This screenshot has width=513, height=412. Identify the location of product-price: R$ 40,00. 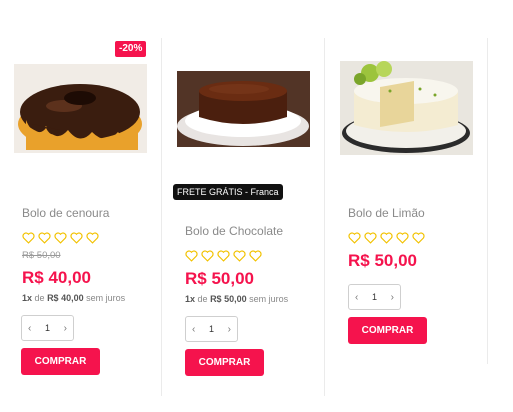
(56, 277).